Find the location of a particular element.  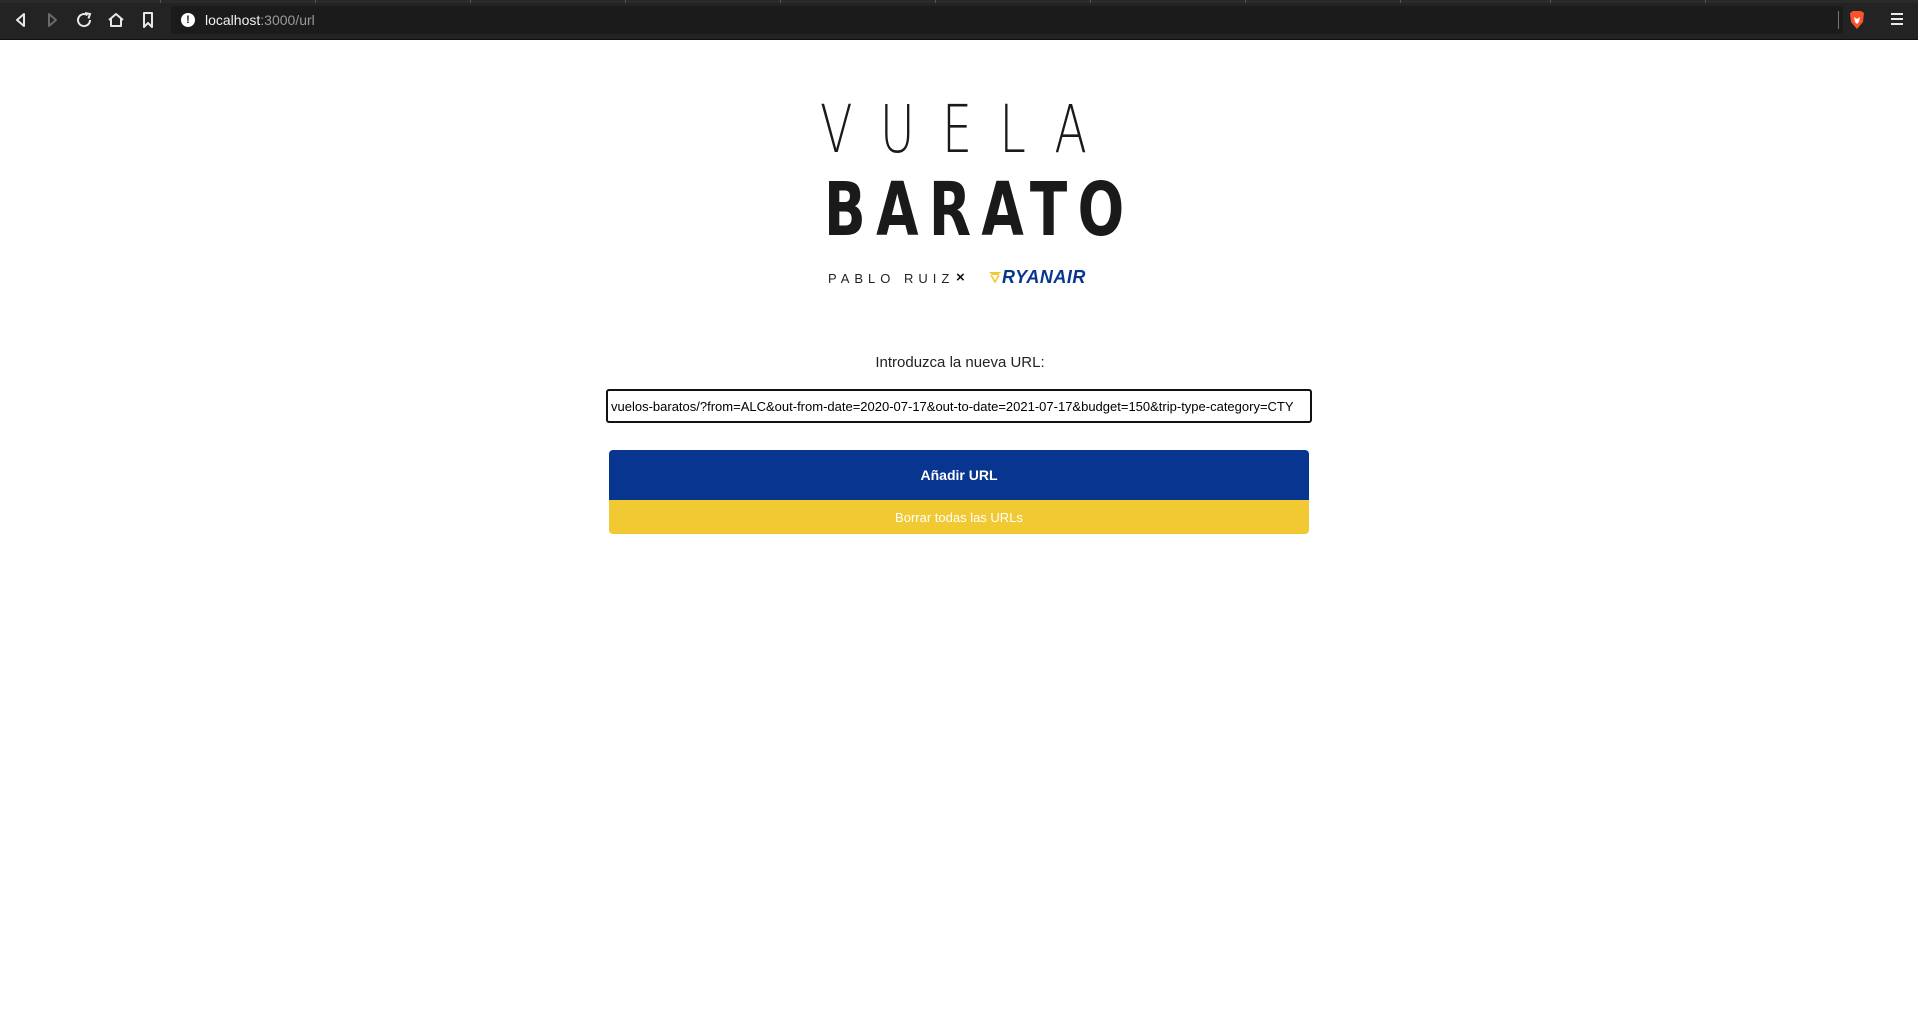

reload-icon is located at coordinates (84, 20).